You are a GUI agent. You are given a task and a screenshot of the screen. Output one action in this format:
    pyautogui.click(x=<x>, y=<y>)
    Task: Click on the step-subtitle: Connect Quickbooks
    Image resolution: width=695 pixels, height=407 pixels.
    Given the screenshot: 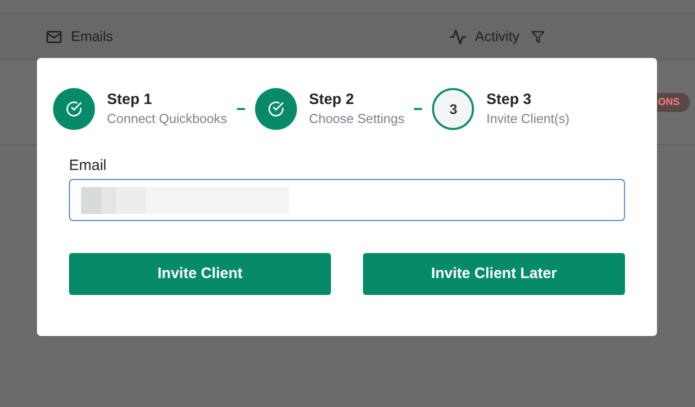 What is the action you would take?
    pyautogui.click(x=167, y=119)
    